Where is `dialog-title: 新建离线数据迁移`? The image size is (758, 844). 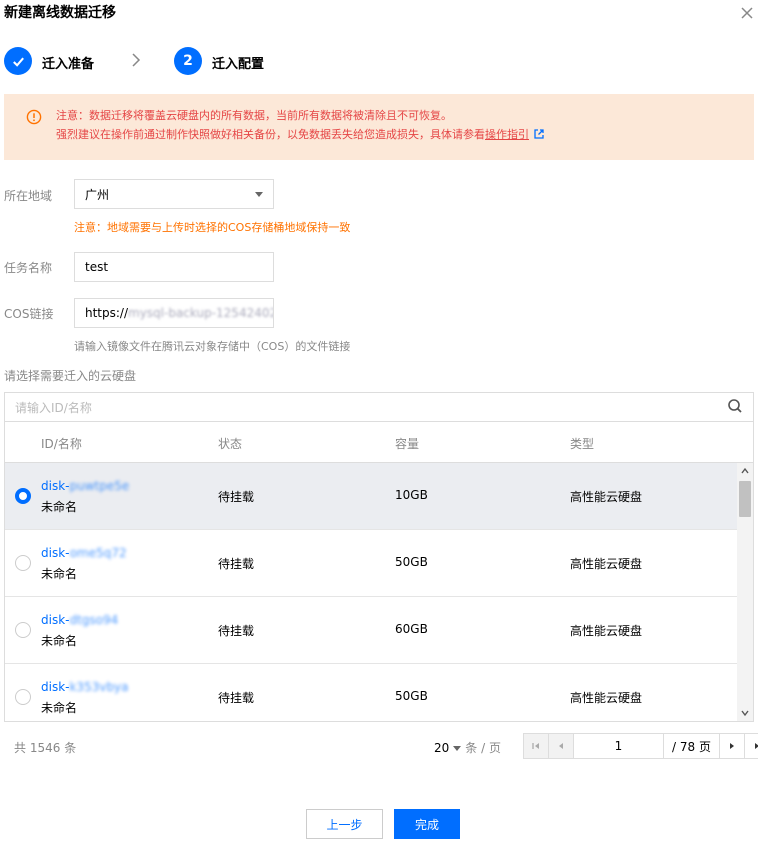
dialog-title: 新建离线数据迁移 is located at coordinates (60, 13).